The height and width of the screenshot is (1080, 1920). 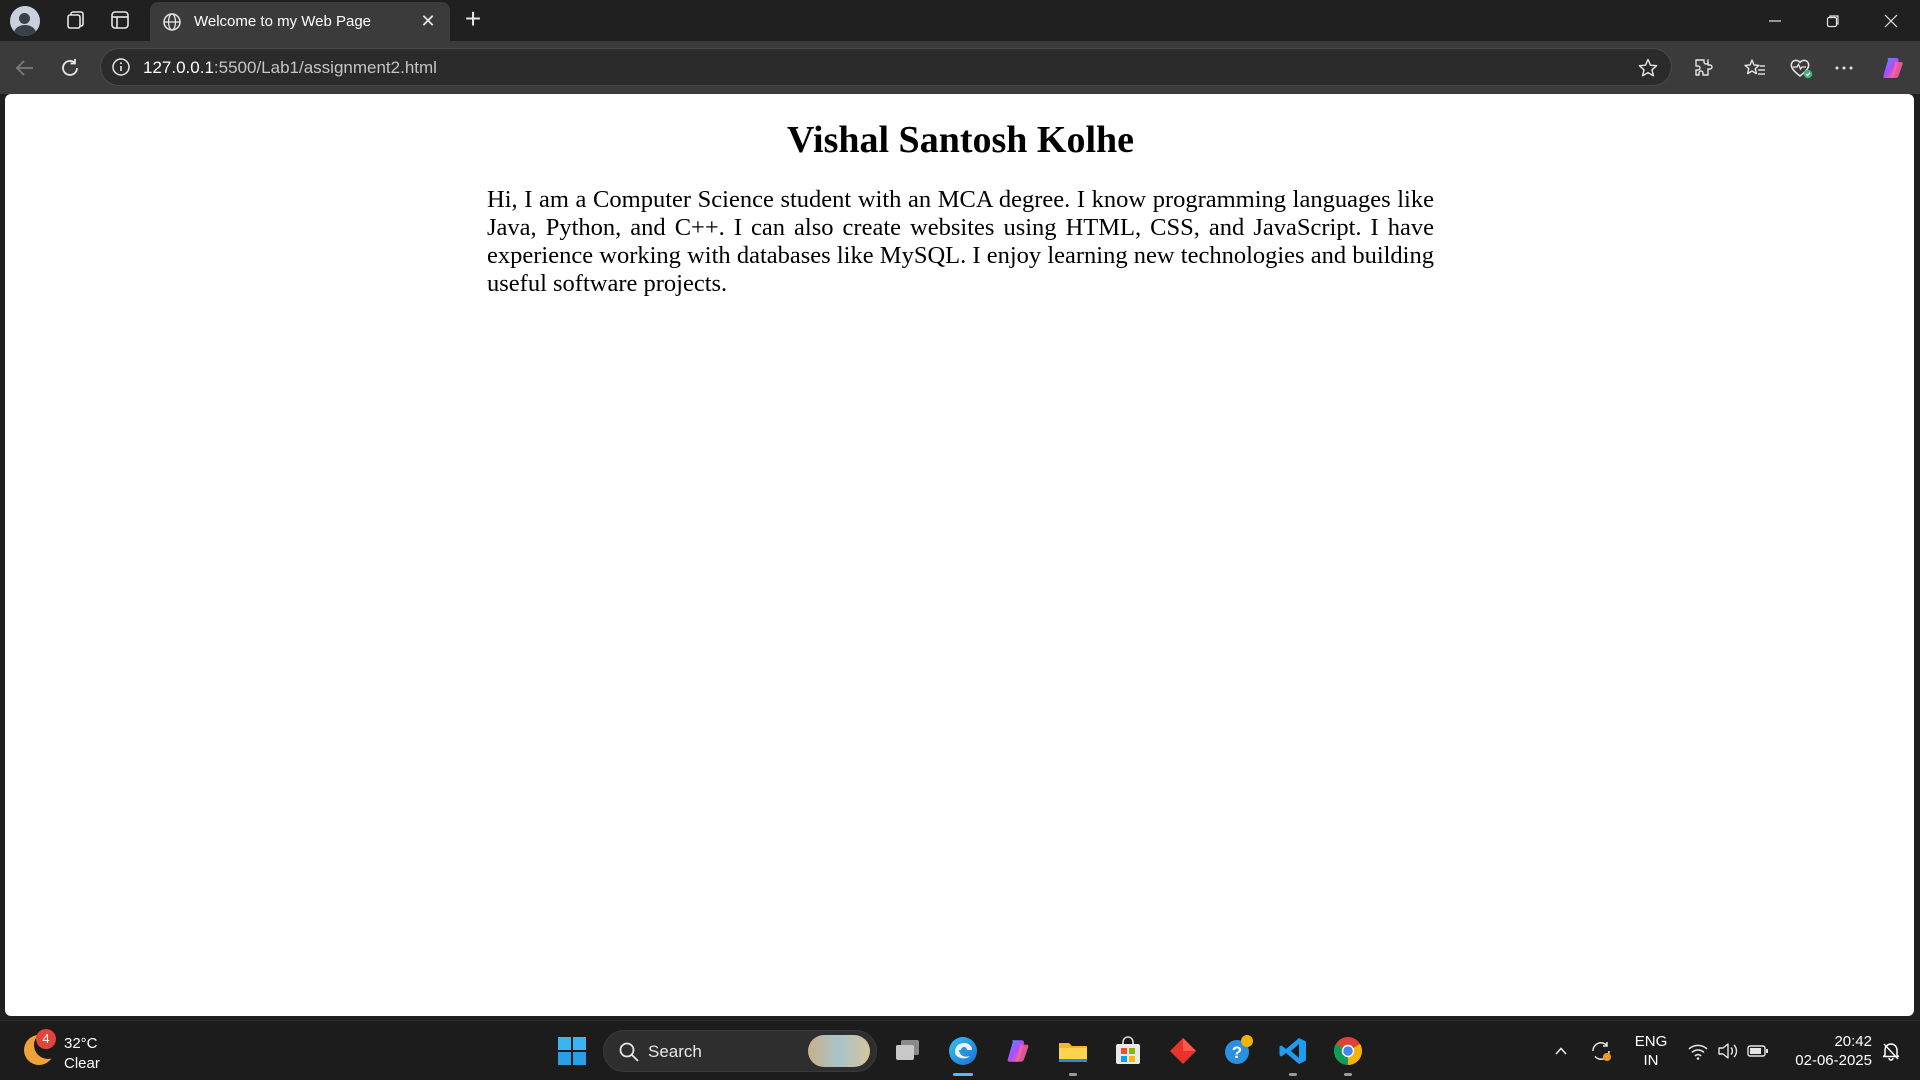 What do you see at coordinates (1651, 1060) in the screenshot?
I see `language-line2: IN` at bounding box center [1651, 1060].